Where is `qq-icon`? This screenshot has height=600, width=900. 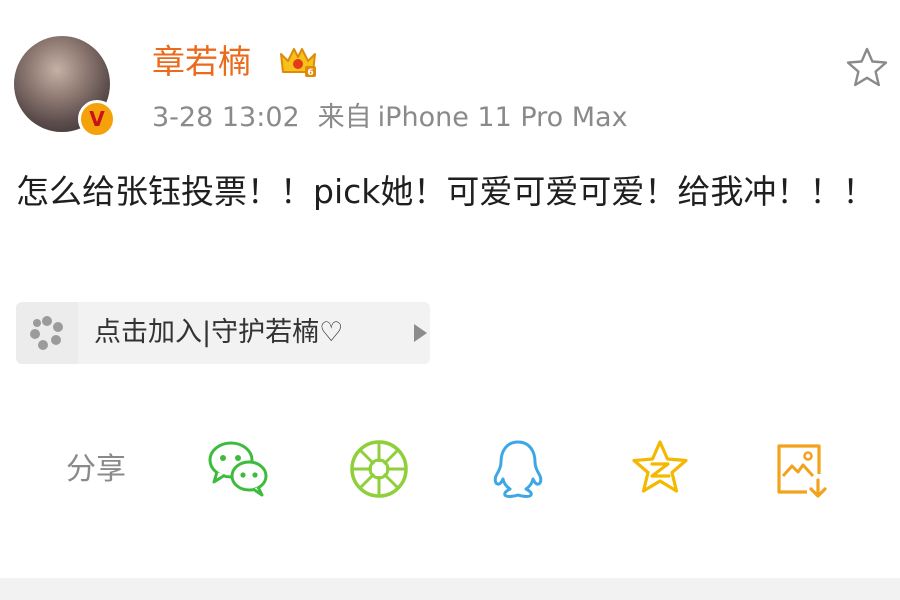 qq-icon is located at coordinates (518, 469).